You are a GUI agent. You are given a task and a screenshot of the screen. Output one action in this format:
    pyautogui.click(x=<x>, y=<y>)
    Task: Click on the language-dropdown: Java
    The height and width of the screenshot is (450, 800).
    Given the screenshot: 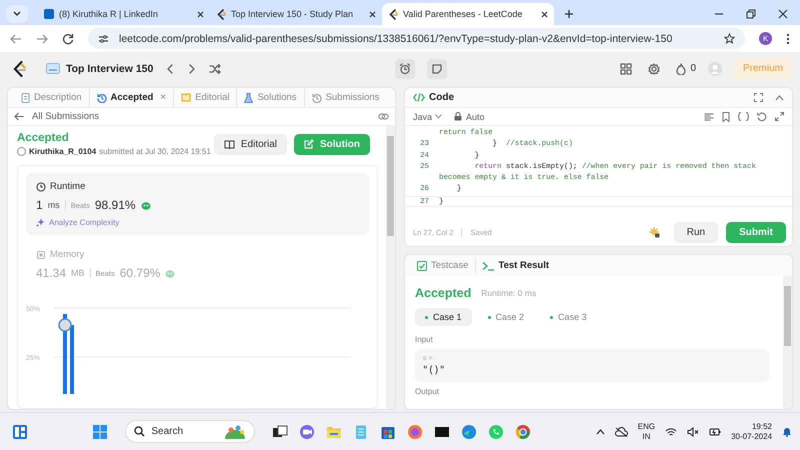 What is the action you would take?
    pyautogui.click(x=427, y=117)
    